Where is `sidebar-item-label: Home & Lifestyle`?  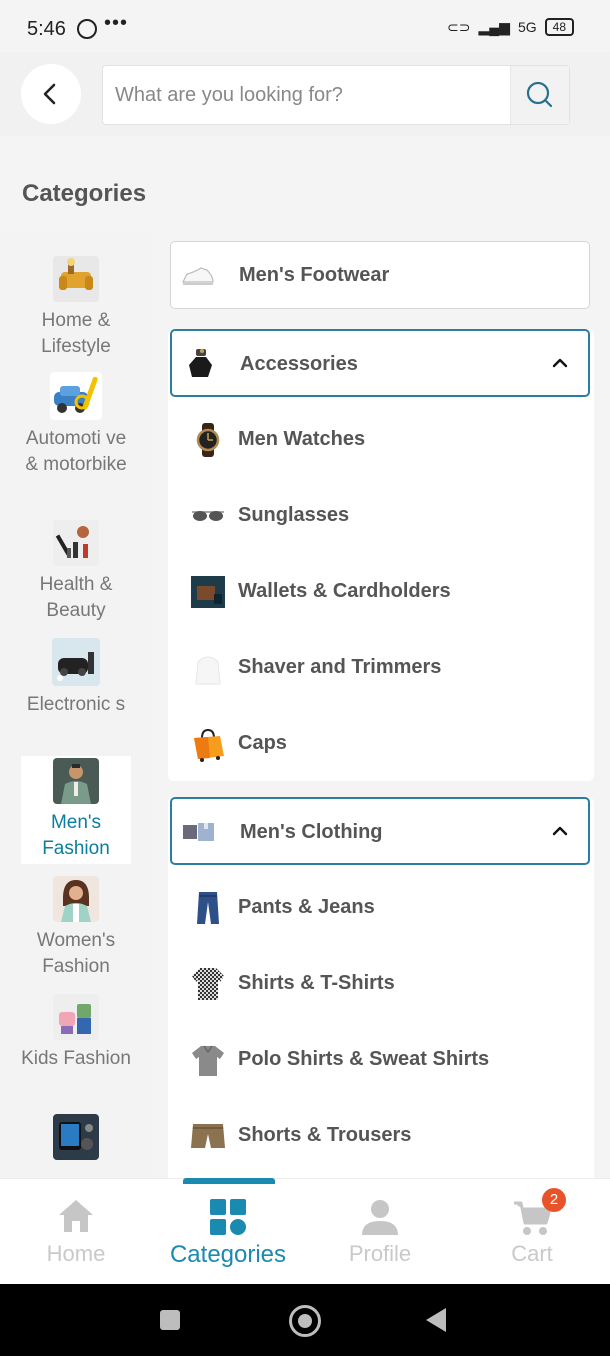
sidebar-item-label: Home & Lifestyle is located at coordinates (76, 333).